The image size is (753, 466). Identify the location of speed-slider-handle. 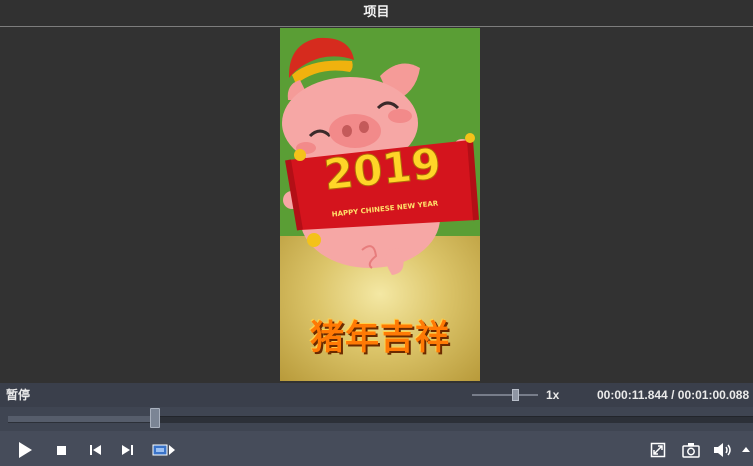
(515, 395).